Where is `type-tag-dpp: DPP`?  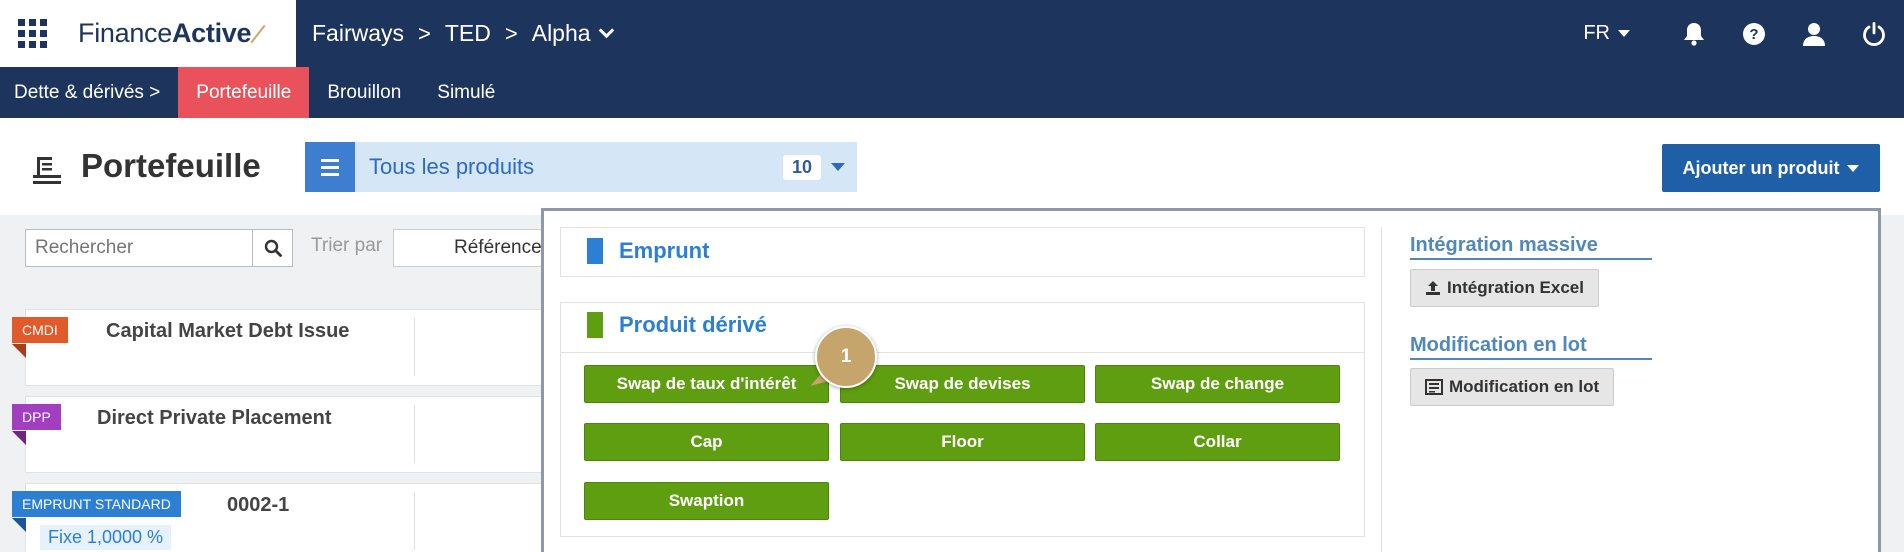 type-tag-dpp: DPP is located at coordinates (36, 417).